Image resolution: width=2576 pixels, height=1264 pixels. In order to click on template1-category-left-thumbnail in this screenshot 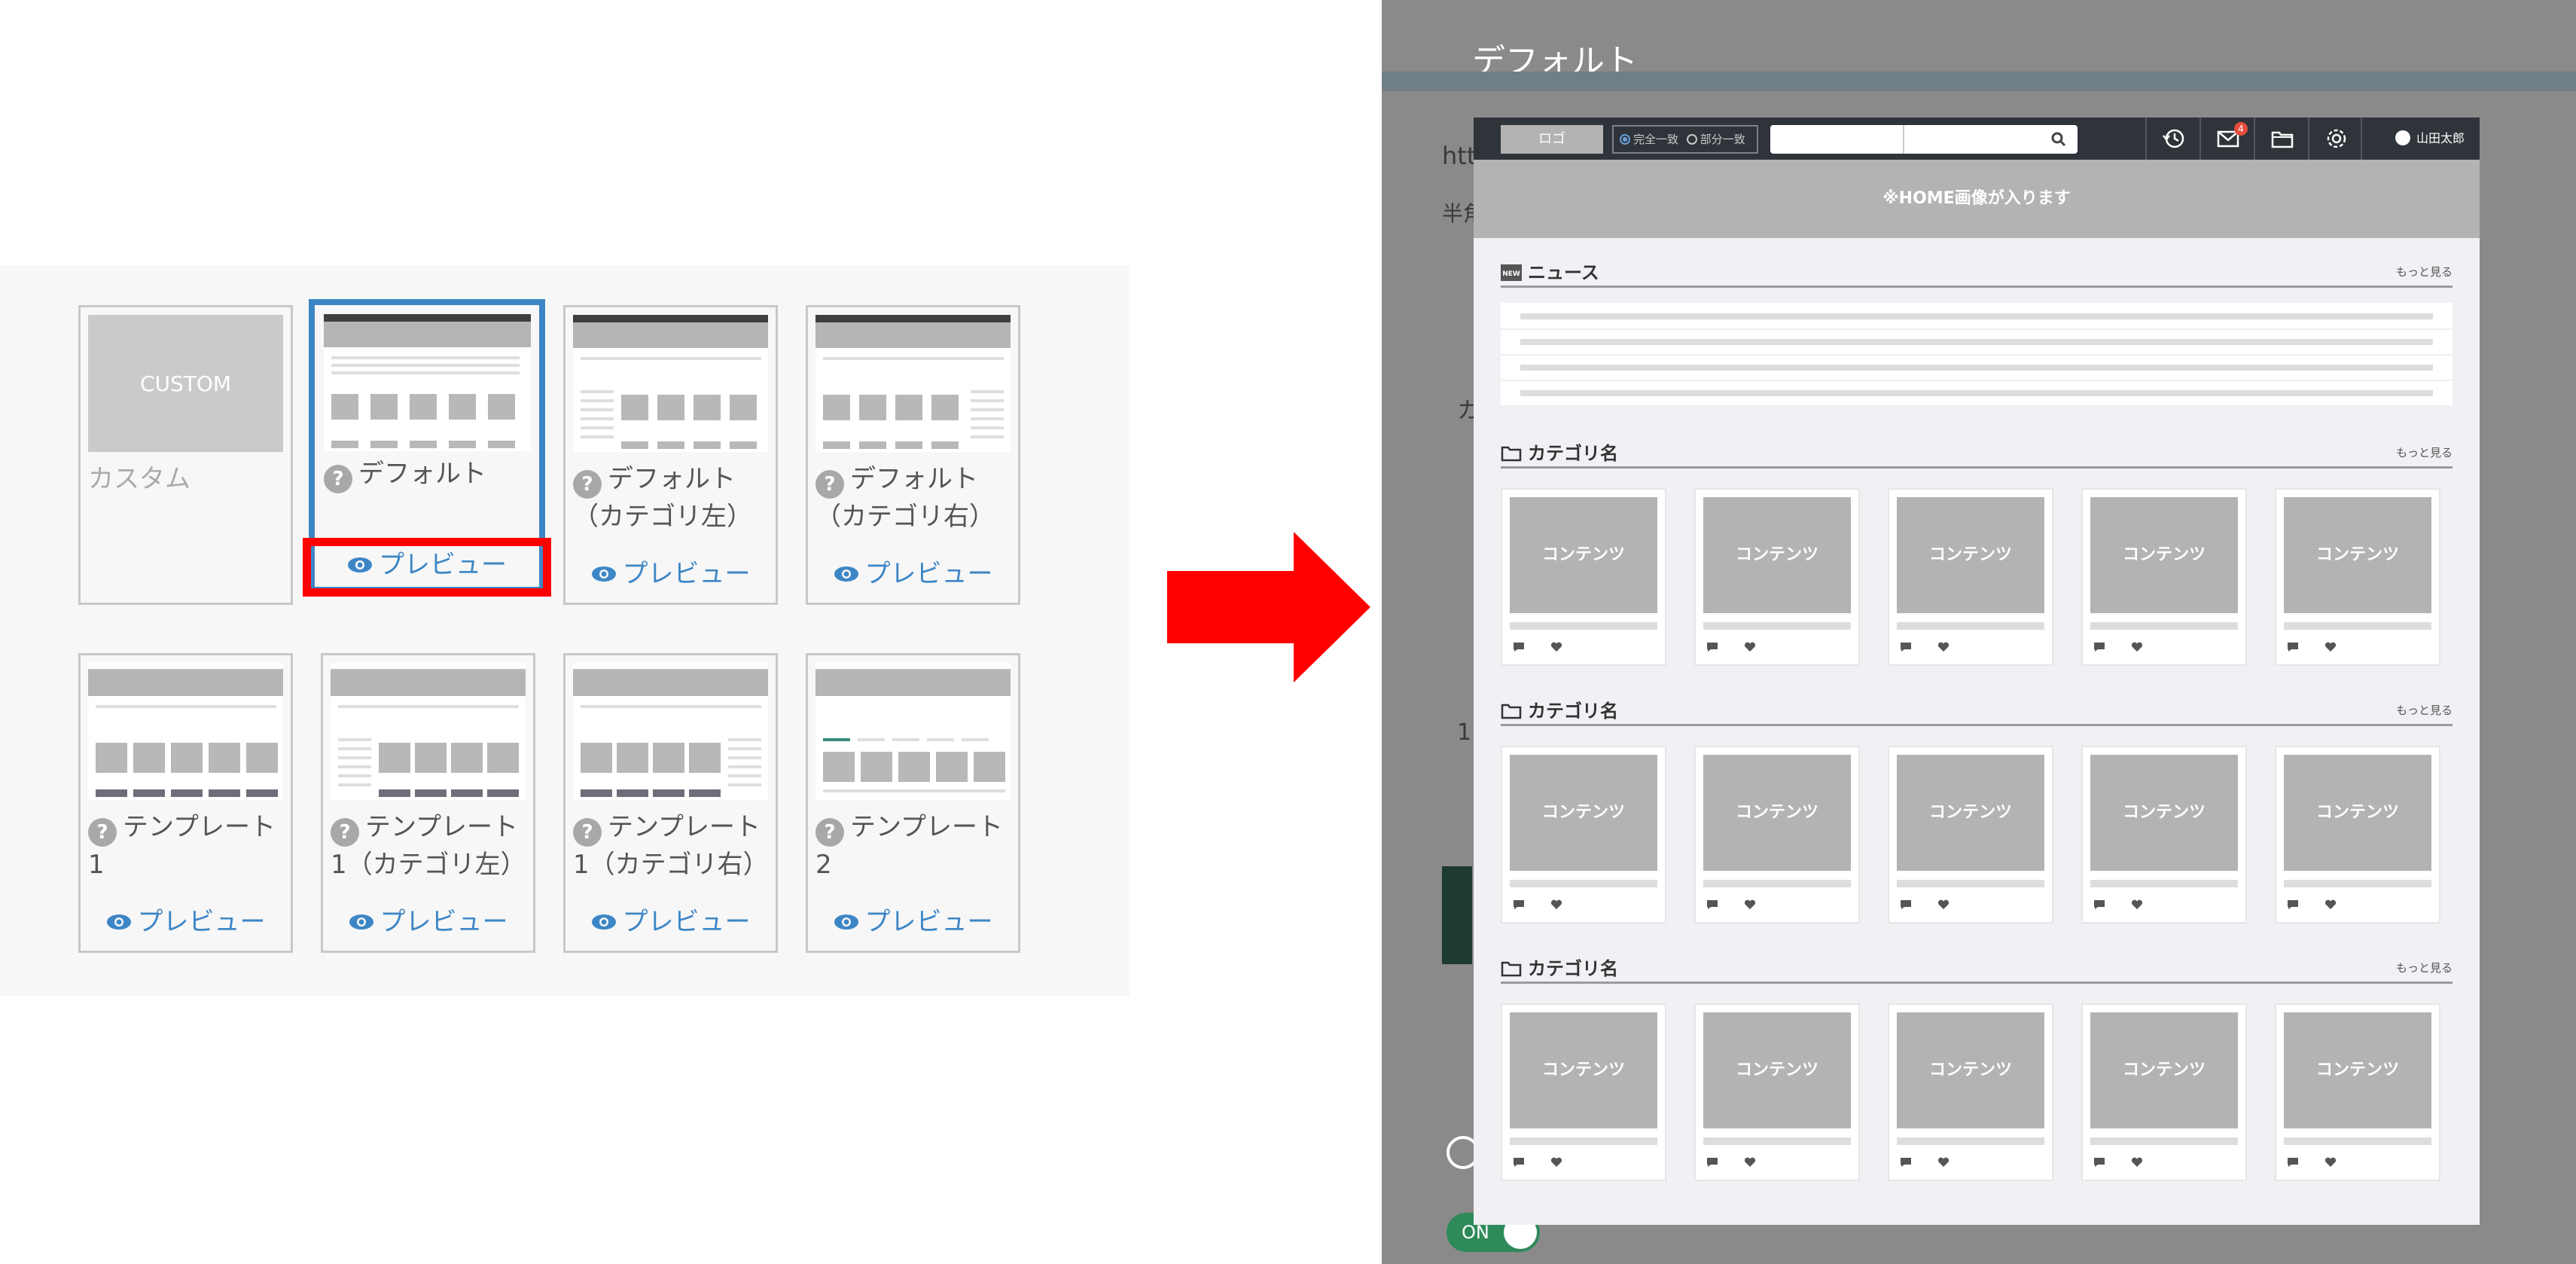, I will do `click(428, 731)`.